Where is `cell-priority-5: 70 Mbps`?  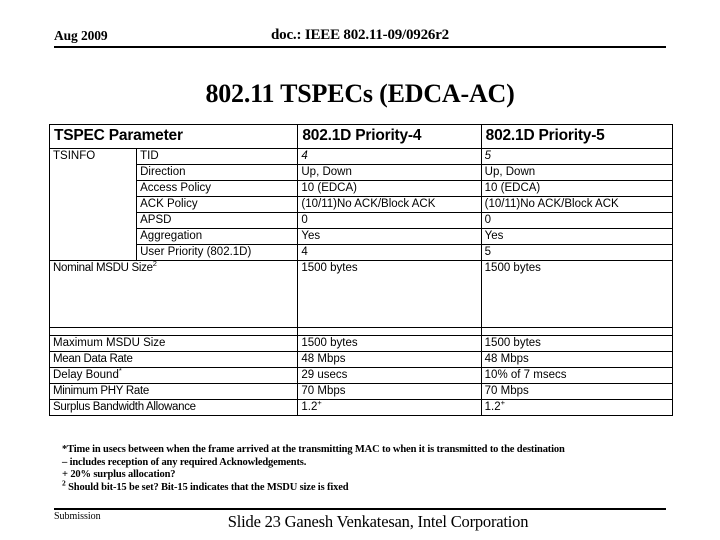 cell-priority-5: 70 Mbps is located at coordinates (577, 391).